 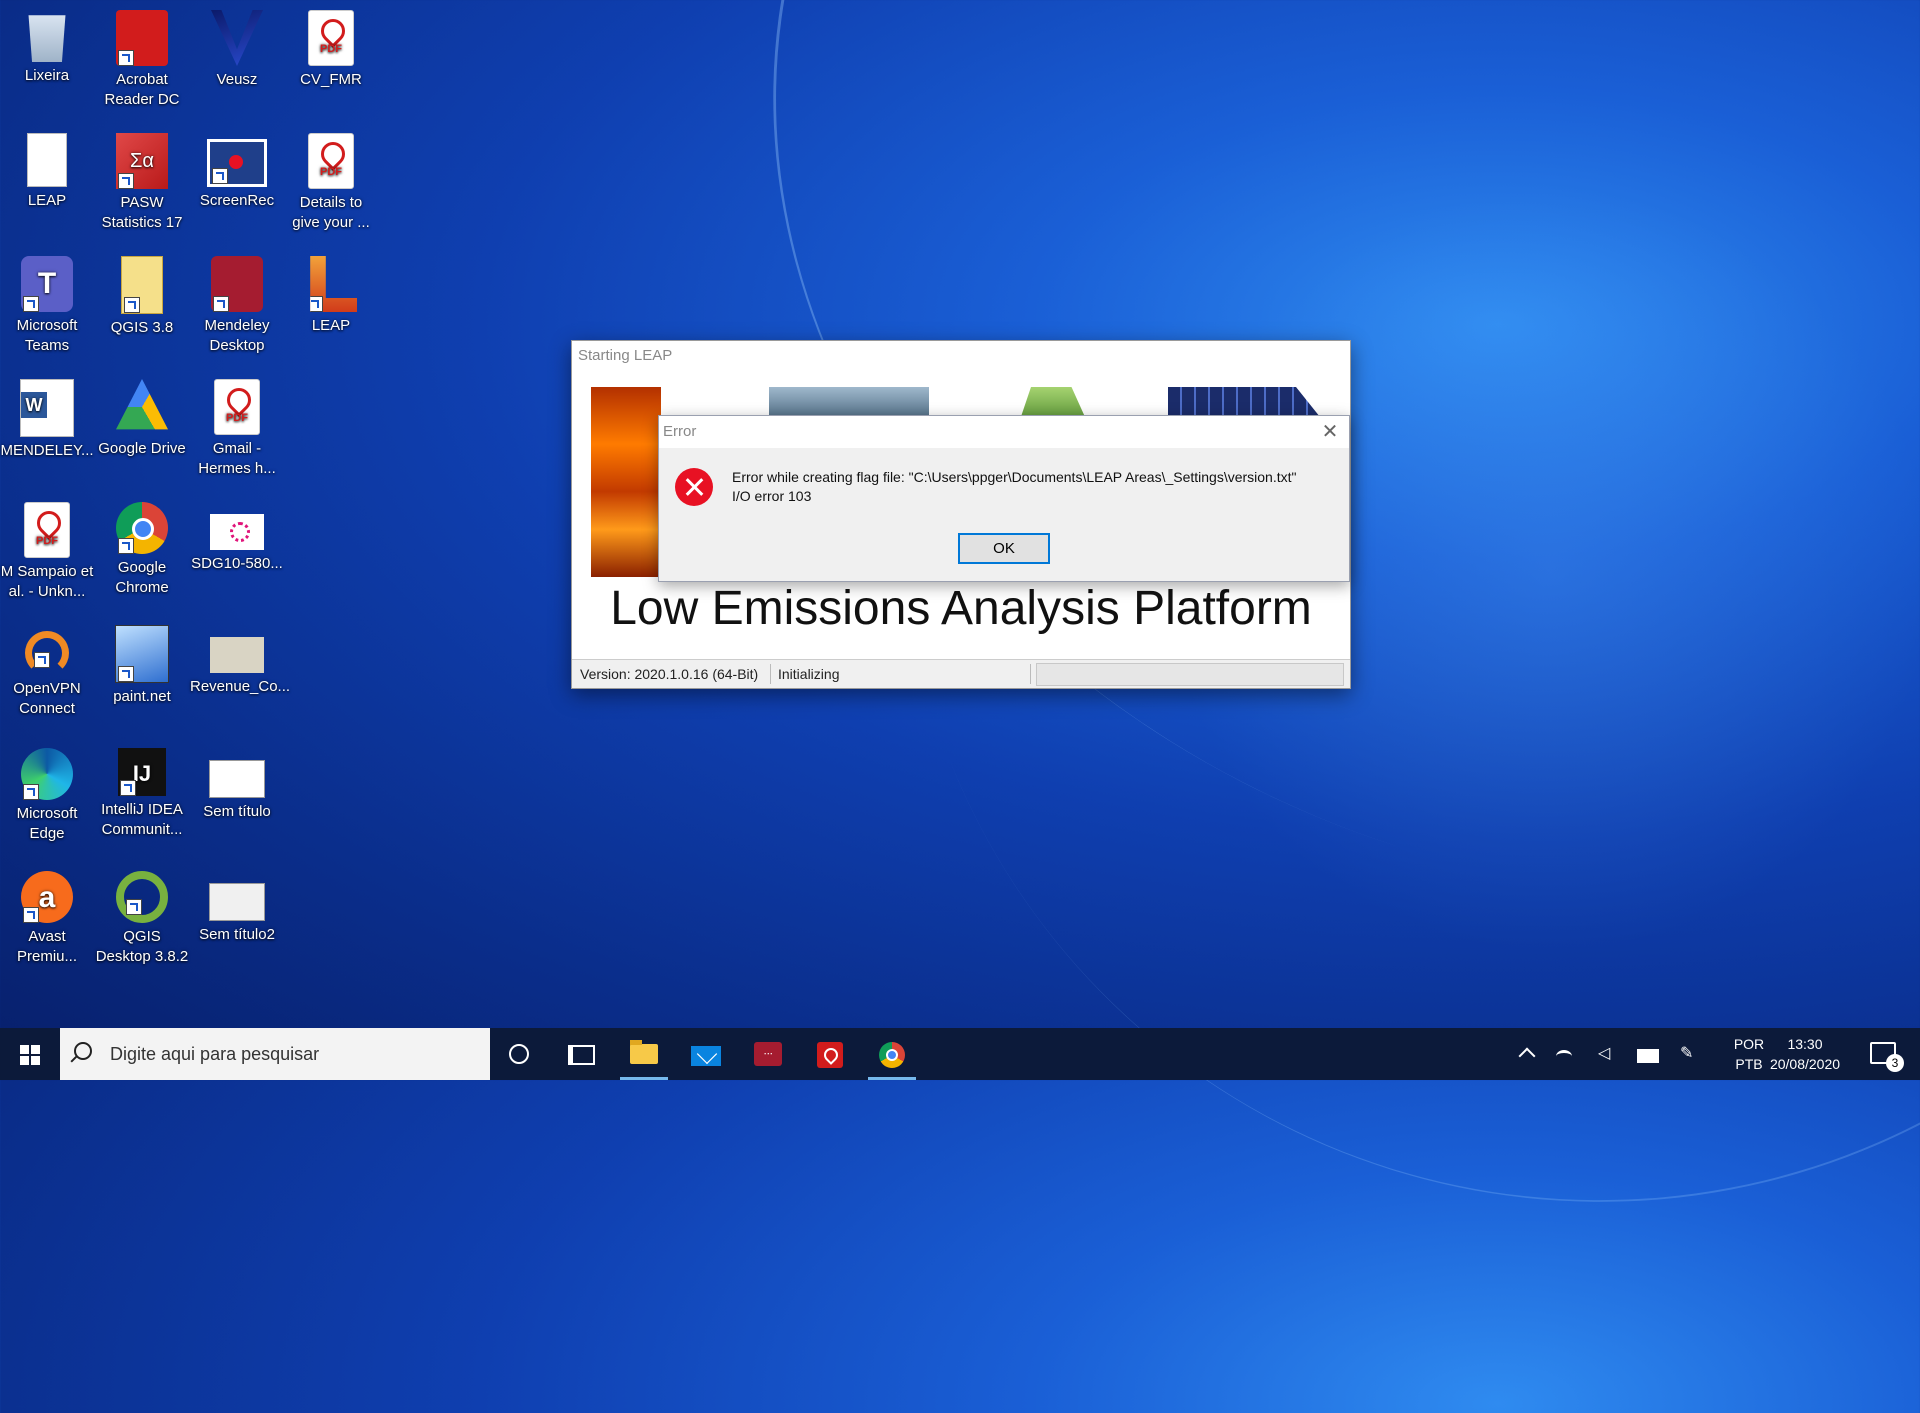 What do you see at coordinates (237, 284) in the screenshot?
I see `mendeley-icon` at bounding box center [237, 284].